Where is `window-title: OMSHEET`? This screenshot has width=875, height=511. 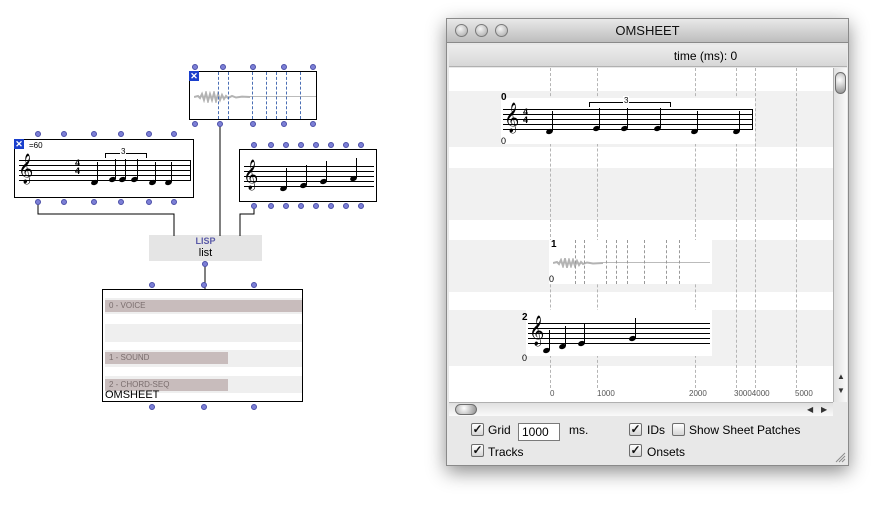 window-title: OMSHEET is located at coordinates (647, 30).